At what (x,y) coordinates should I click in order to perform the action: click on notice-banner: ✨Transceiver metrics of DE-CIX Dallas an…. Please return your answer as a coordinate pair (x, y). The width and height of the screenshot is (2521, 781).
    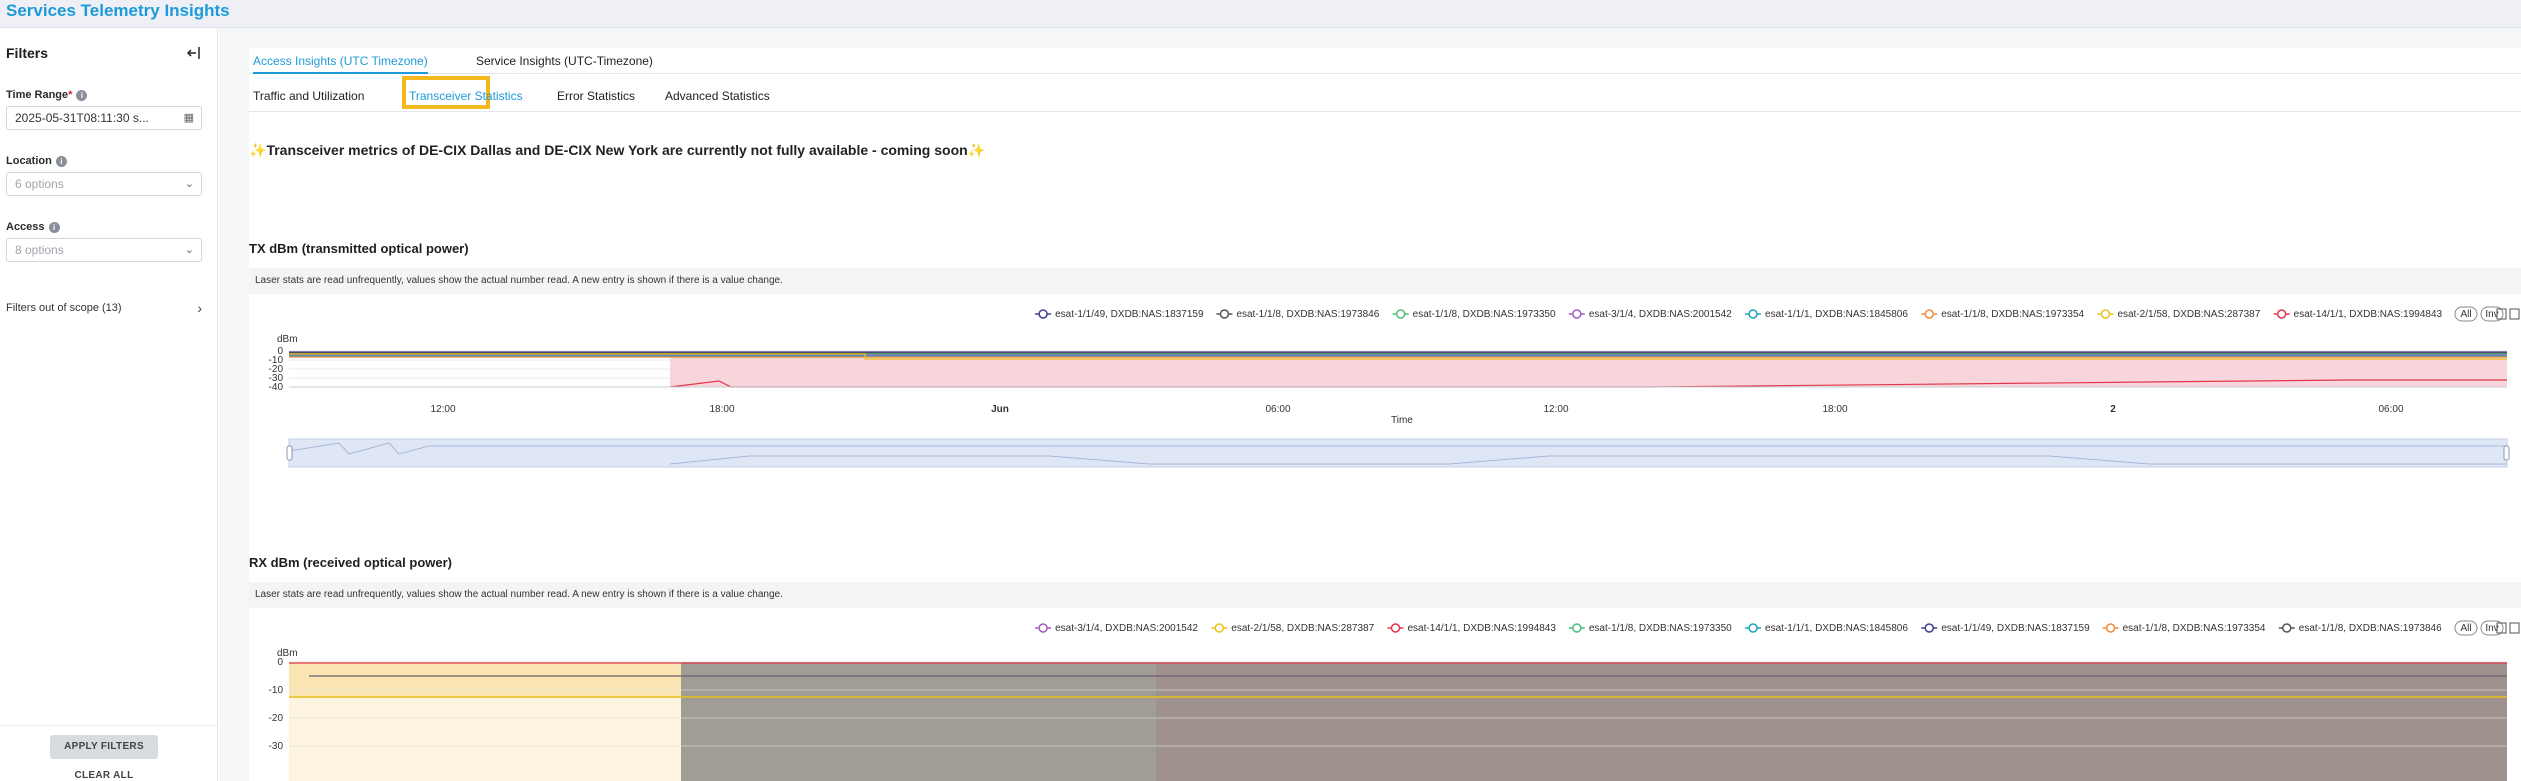
    Looking at the image, I should click on (617, 150).